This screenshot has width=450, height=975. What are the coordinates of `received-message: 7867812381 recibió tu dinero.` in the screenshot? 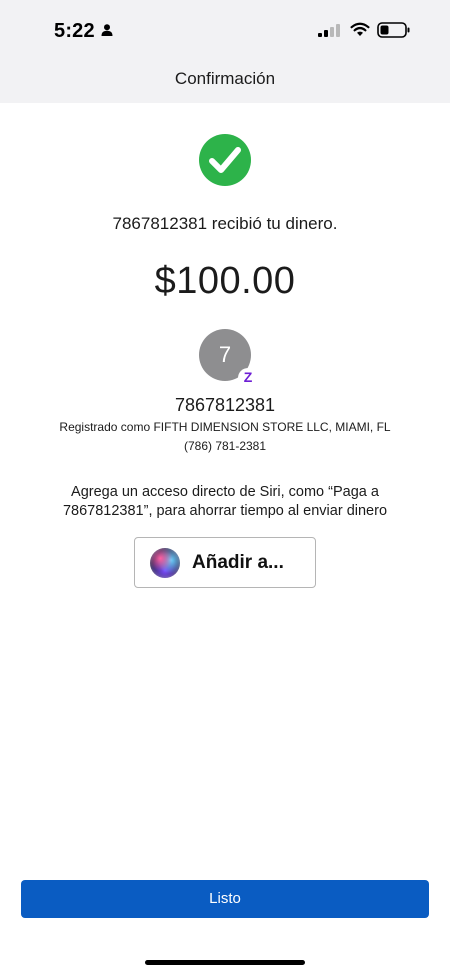 It's located at (225, 223).